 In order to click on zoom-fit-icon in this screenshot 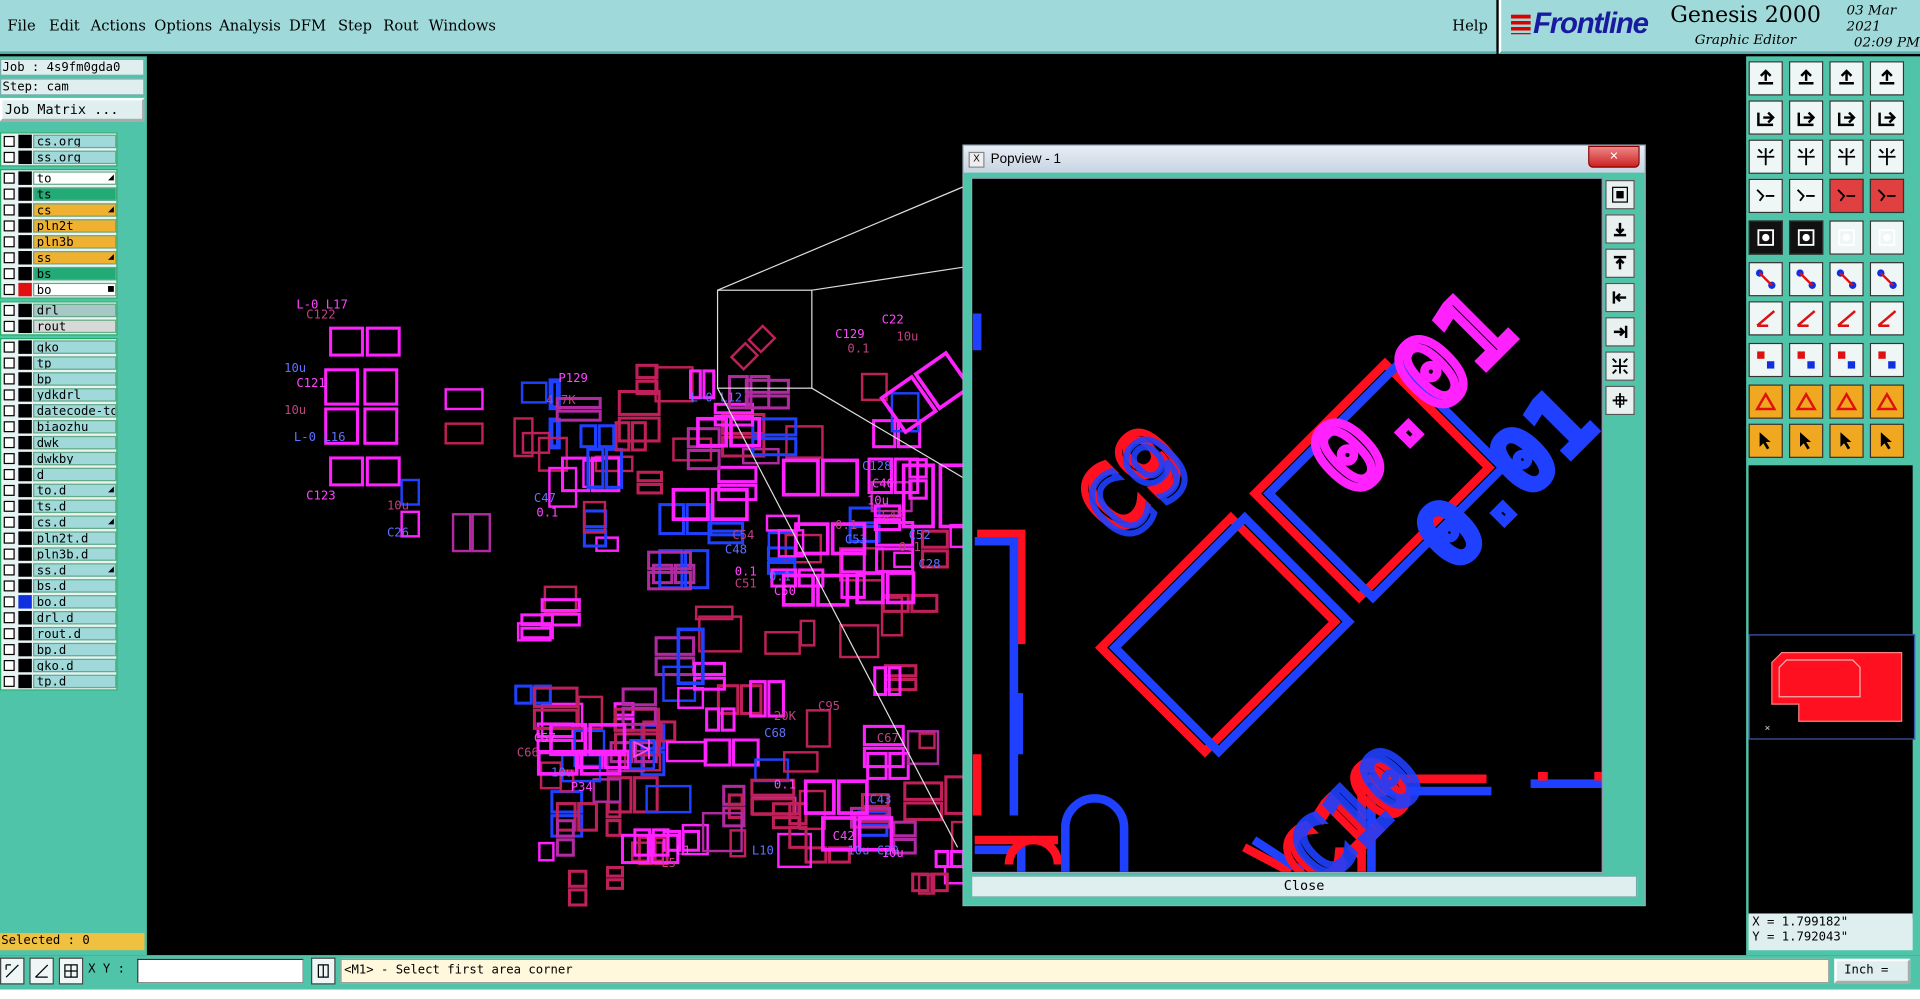, I will do `click(1620, 195)`.